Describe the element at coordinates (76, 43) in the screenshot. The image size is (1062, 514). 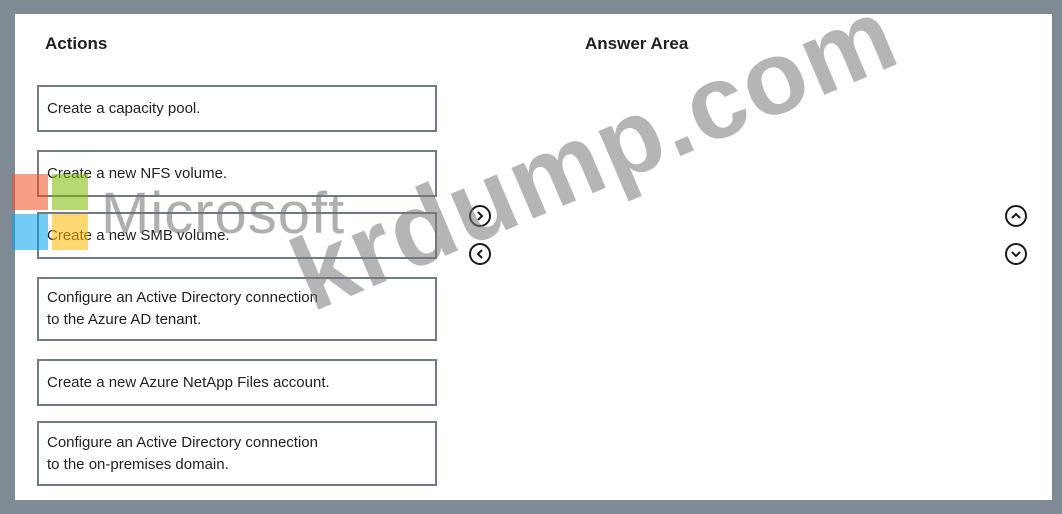
I see `actions-heading: Actions` at that location.